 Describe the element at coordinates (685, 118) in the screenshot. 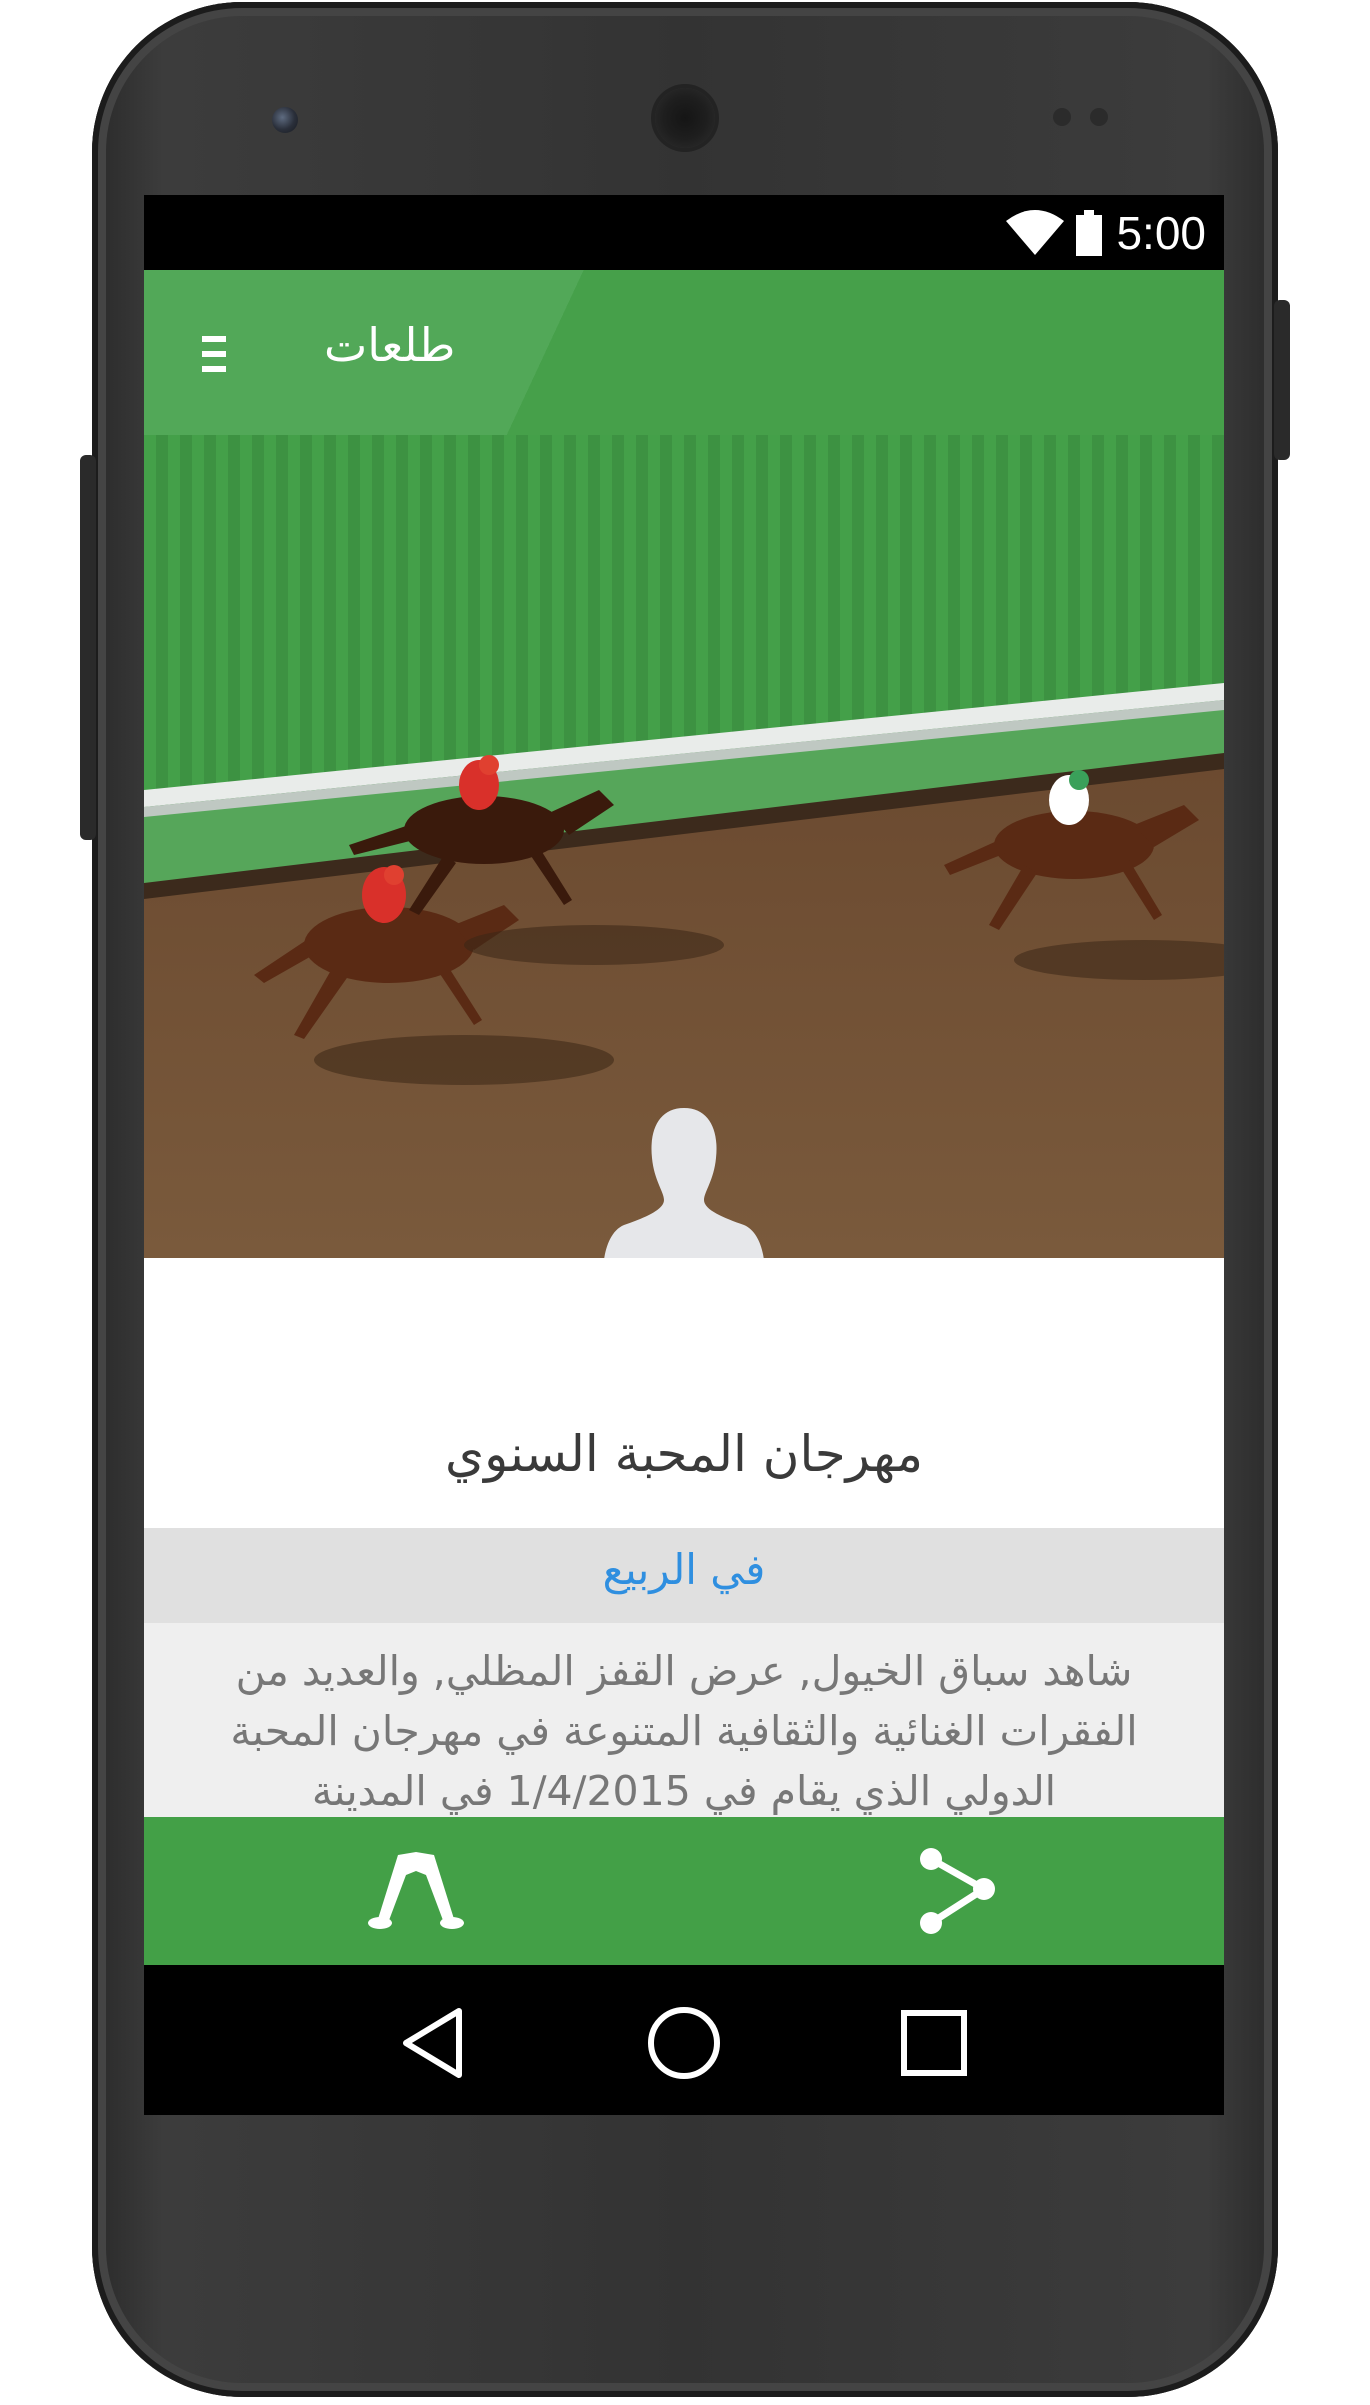

I see `earpiece-speaker` at that location.